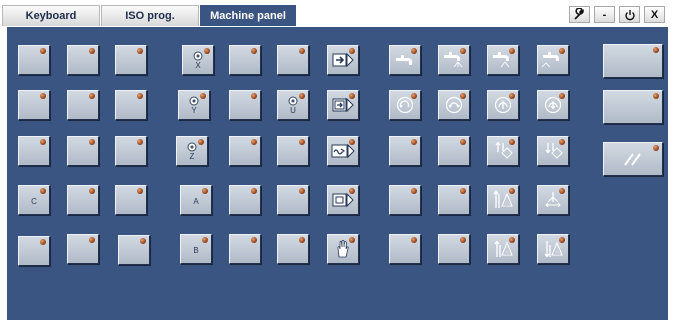 The height and width of the screenshot is (325, 673). What do you see at coordinates (198, 55) in the screenshot?
I see `jog-circle-icon` at bounding box center [198, 55].